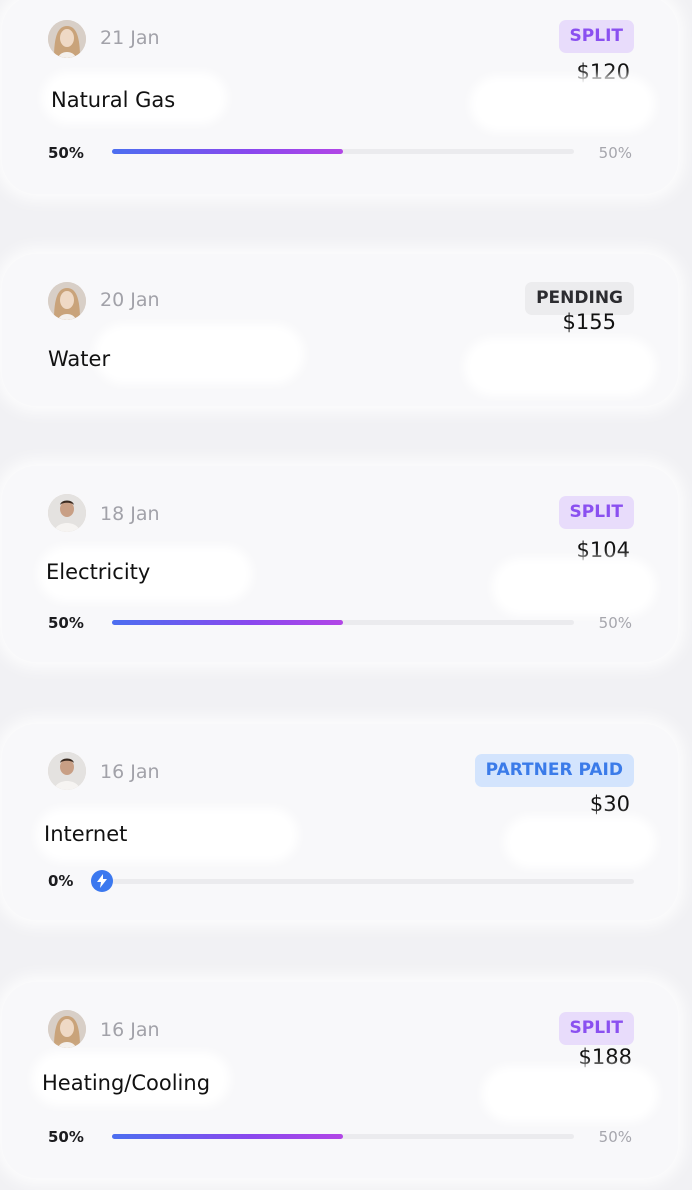 The image size is (692, 1190). What do you see at coordinates (340, 330) in the screenshot?
I see `transaction-card: 20 Jan PENDING $155 Water` at bounding box center [340, 330].